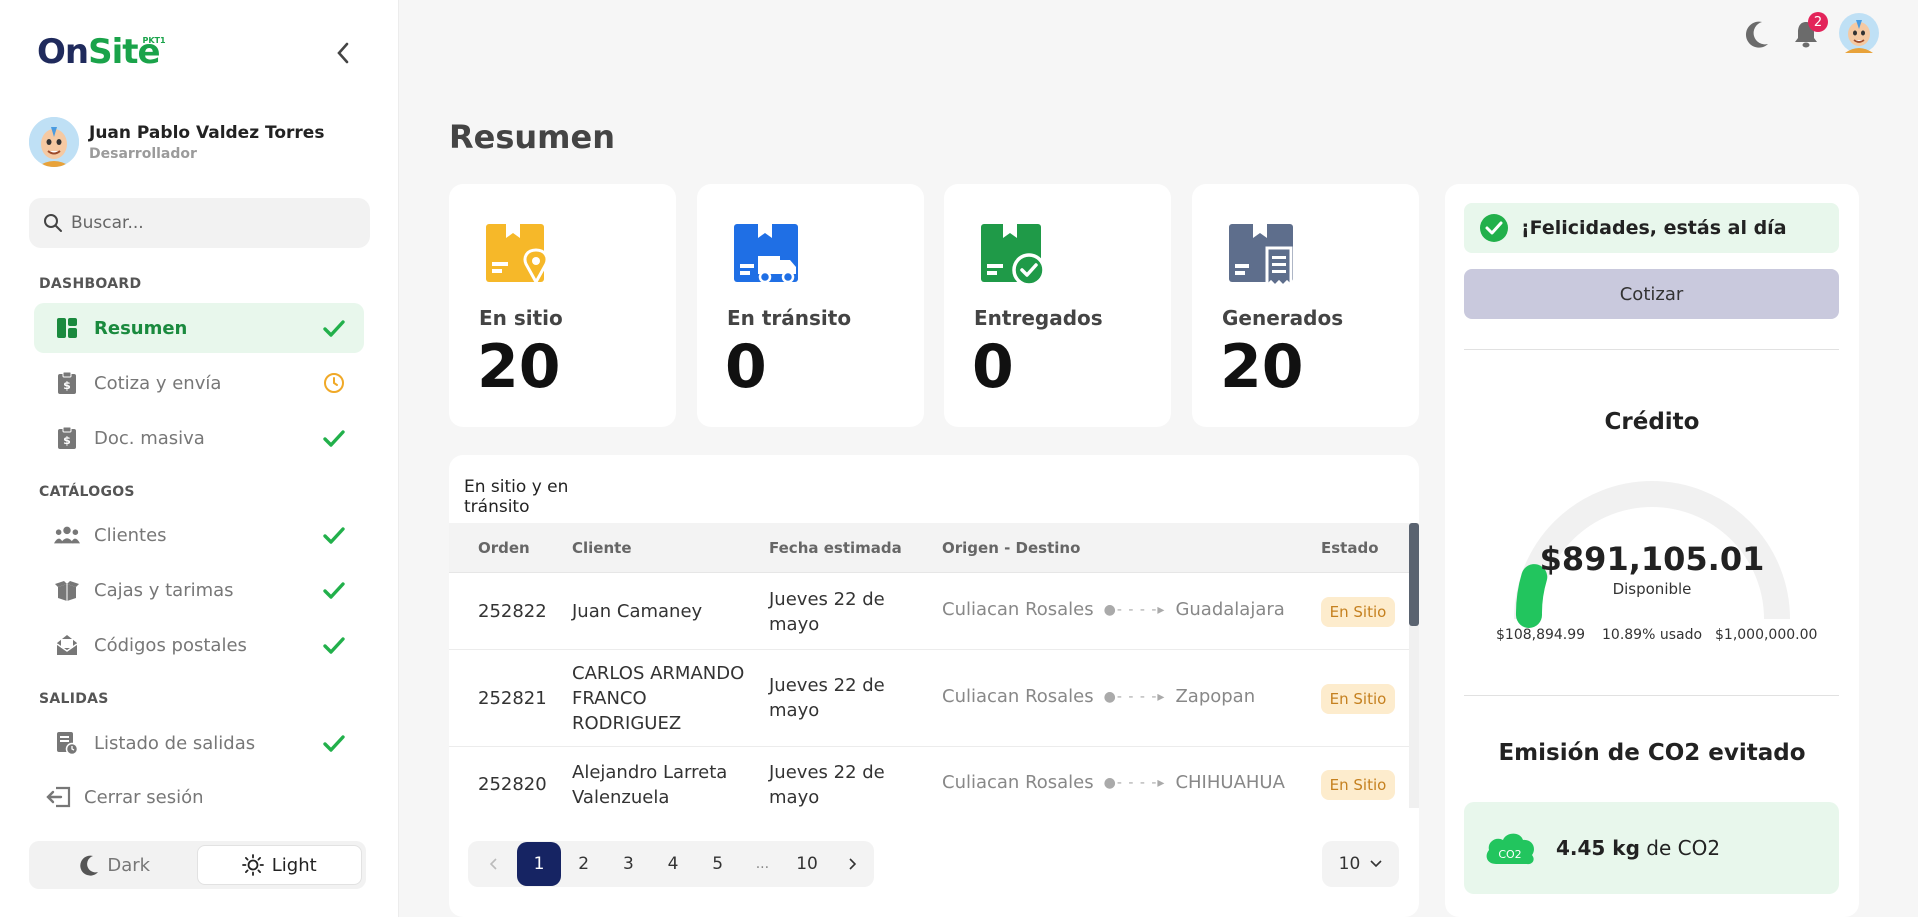 This screenshot has width=1918, height=917. I want to click on cell-orden: 252821, so click(512, 698).